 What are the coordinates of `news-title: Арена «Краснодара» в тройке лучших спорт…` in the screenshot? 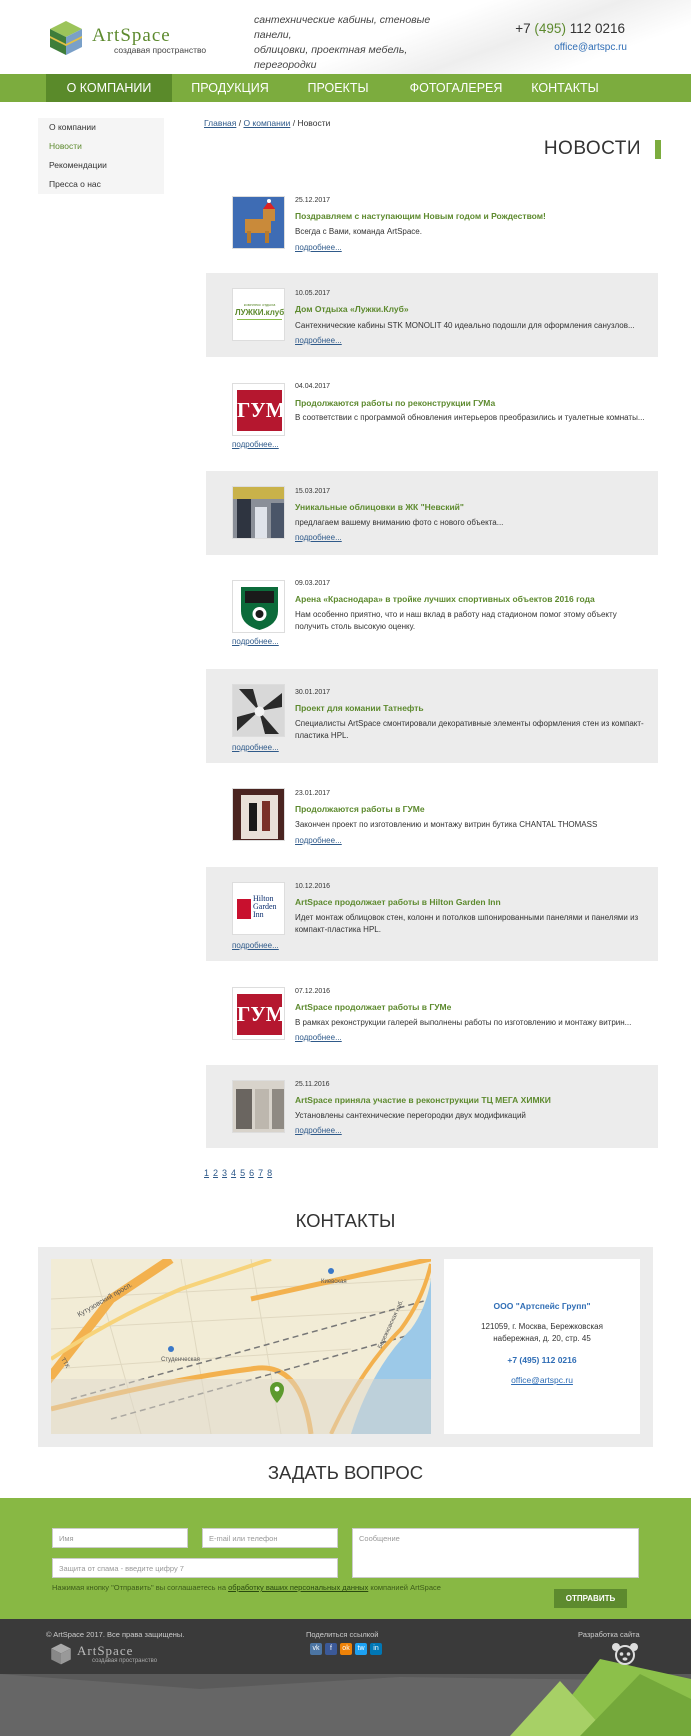 It's located at (445, 599).